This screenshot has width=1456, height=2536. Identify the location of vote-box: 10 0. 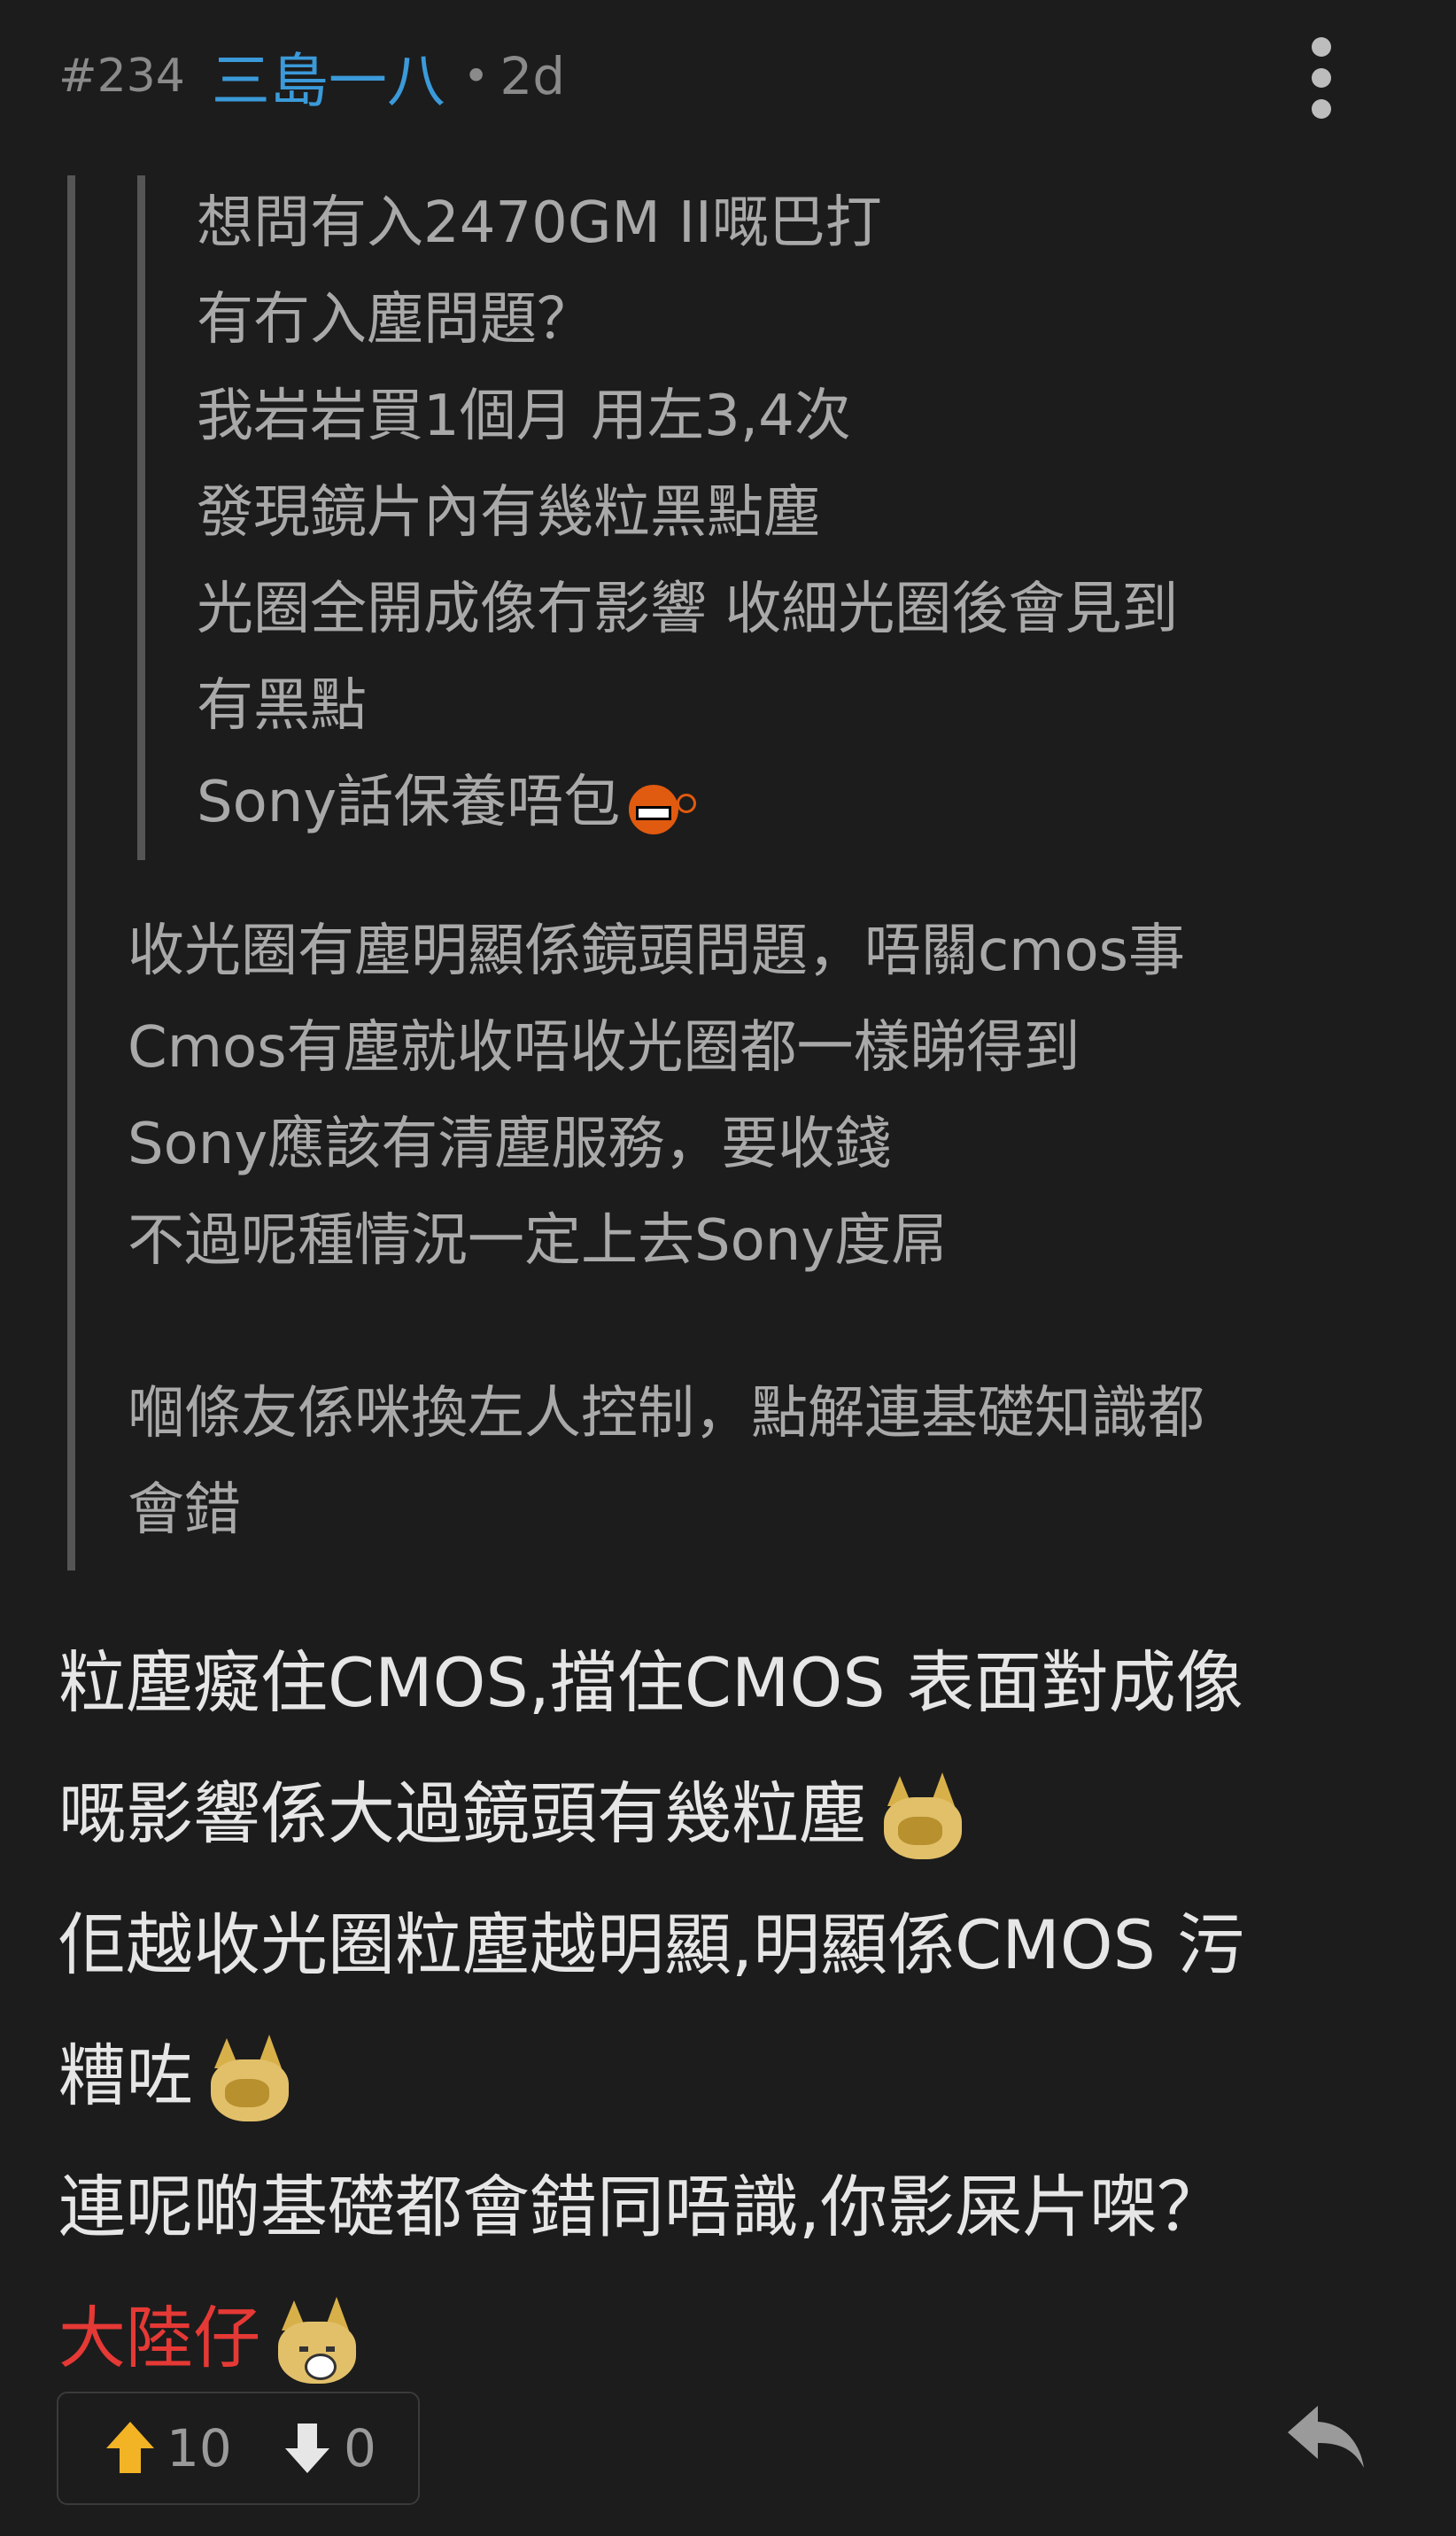
(239, 2448).